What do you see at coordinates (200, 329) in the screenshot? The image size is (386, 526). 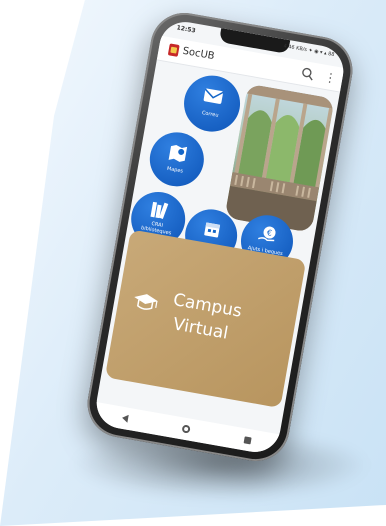 I see `campus-title-line2: Virtual` at bounding box center [200, 329].